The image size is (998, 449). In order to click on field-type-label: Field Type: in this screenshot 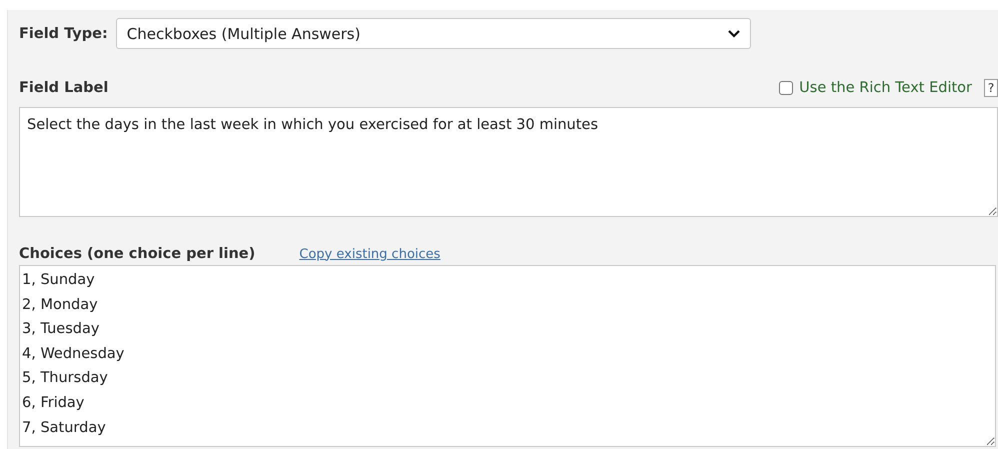, I will do `click(63, 34)`.